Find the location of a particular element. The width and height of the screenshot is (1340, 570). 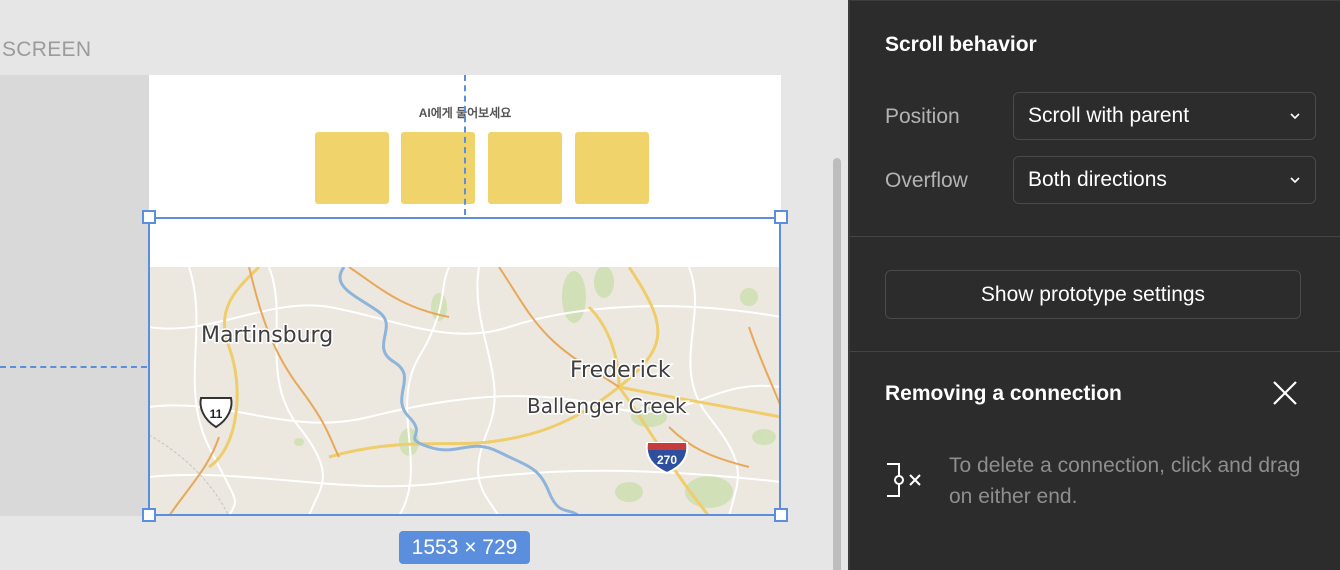

position-dropdown: Scroll with parent is located at coordinates (1164, 116).